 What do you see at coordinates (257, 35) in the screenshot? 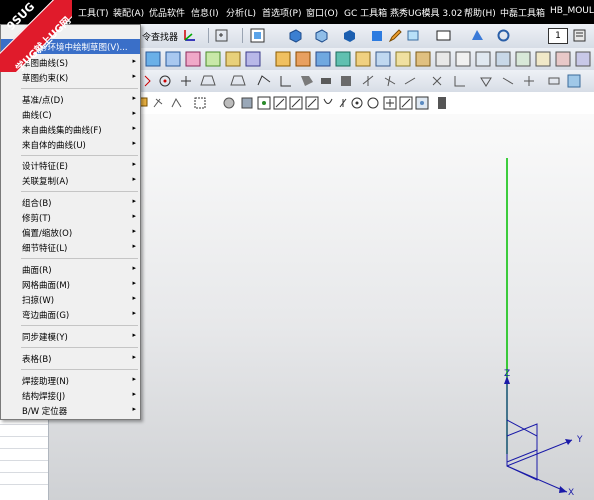
I see `fit-view-icon` at bounding box center [257, 35].